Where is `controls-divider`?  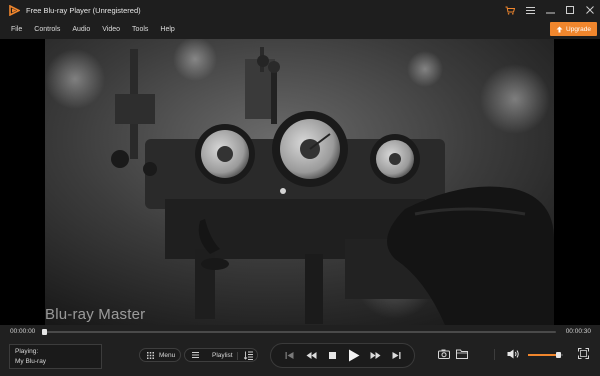
controls-divider is located at coordinates (494, 354).